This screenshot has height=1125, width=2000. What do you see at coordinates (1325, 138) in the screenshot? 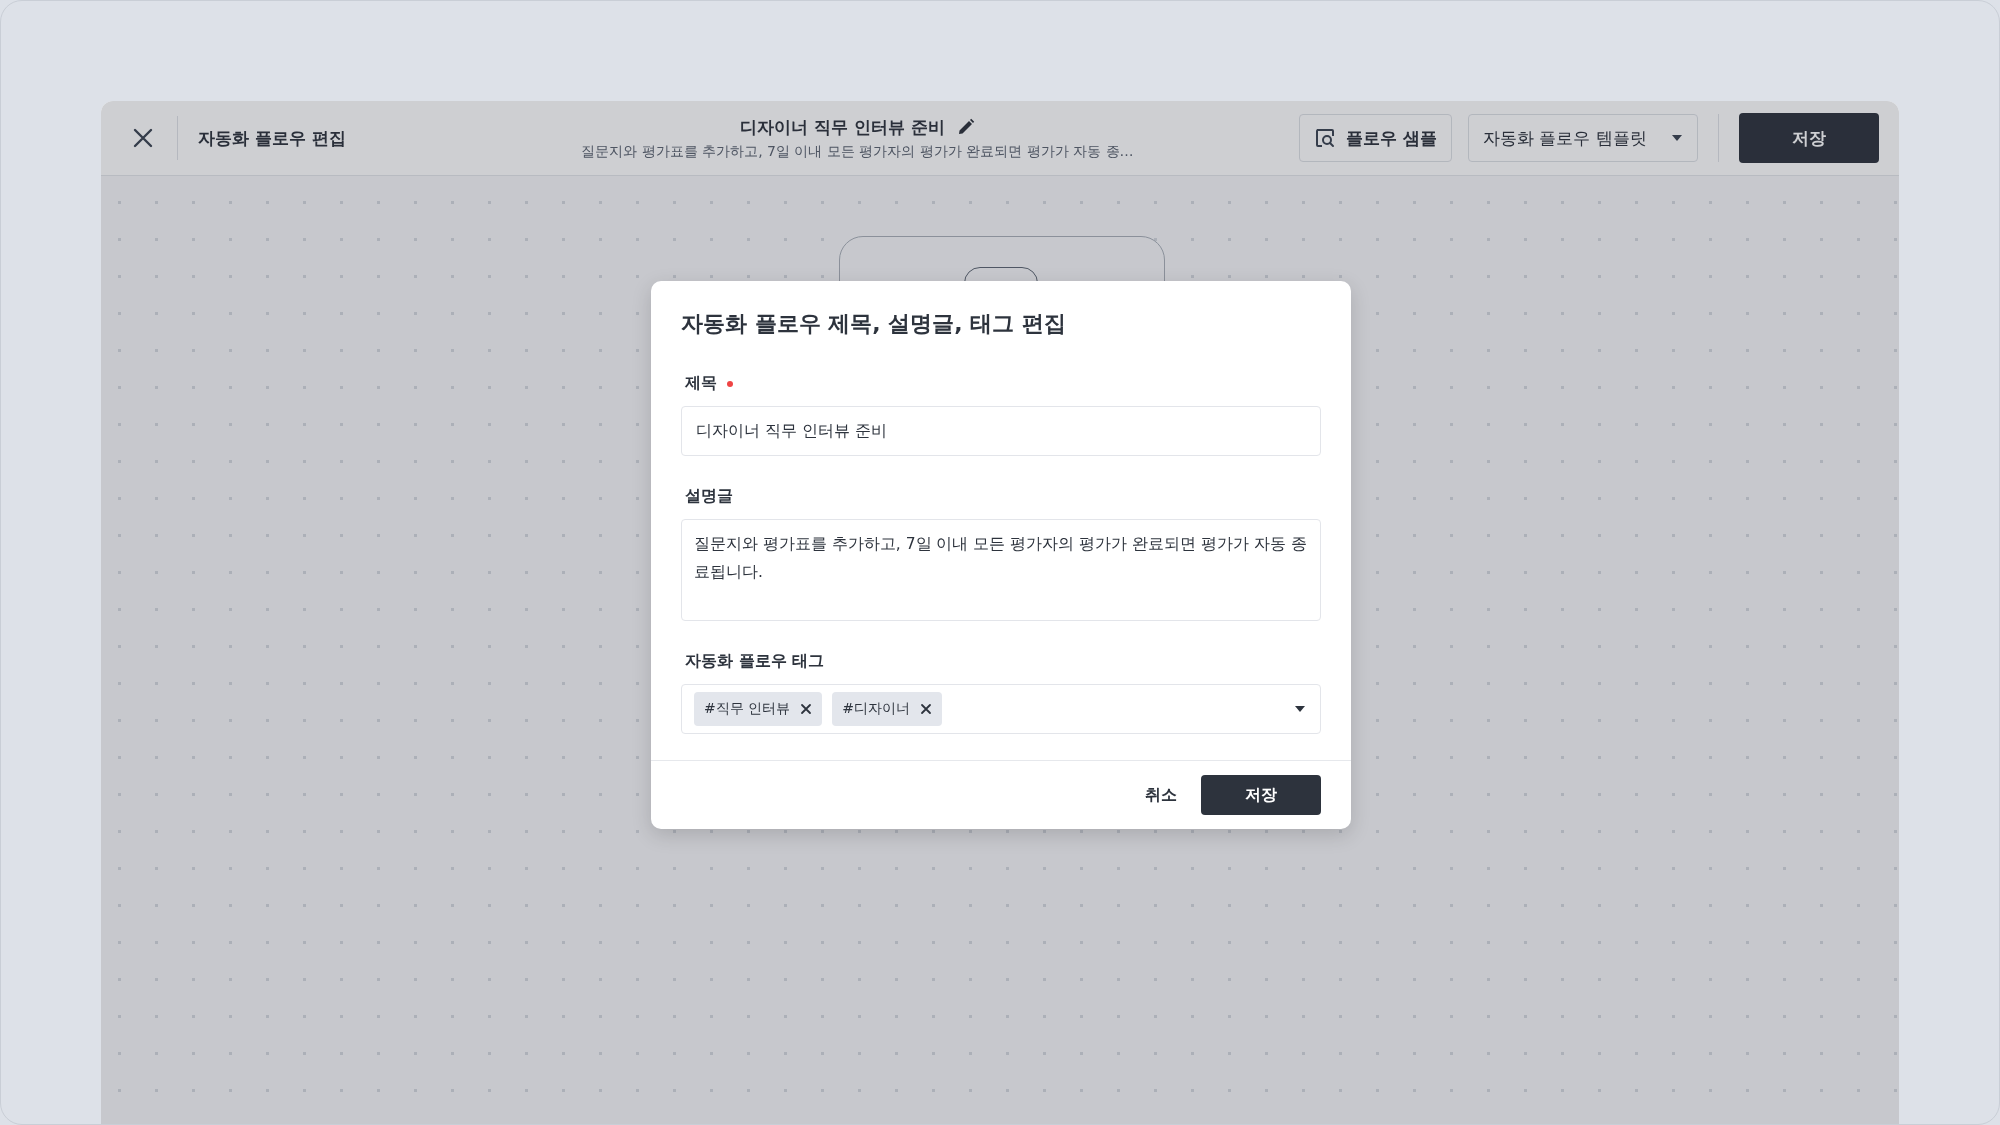
I see `search-icon` at bounding box center [1325, 138].